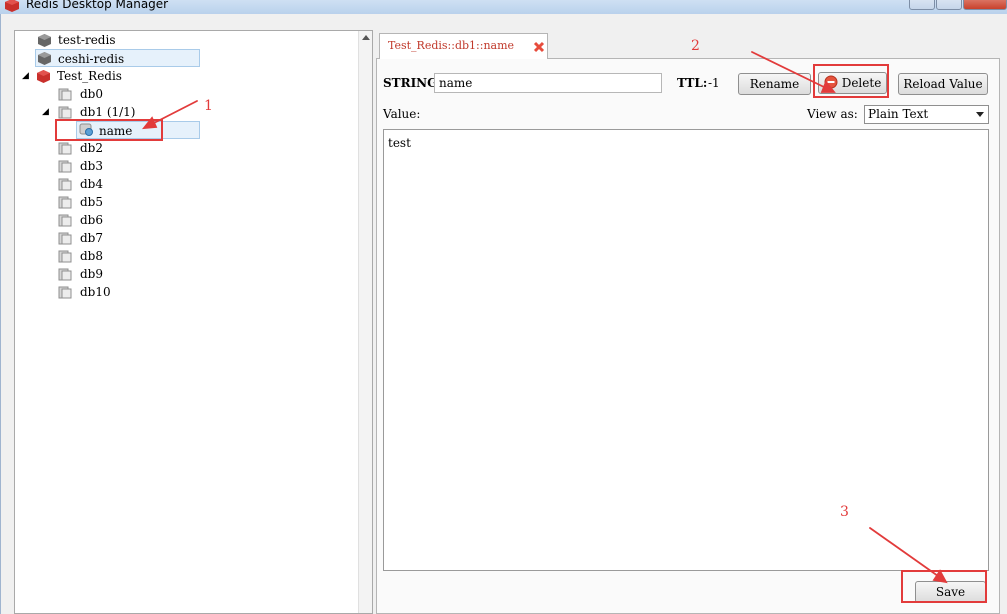  What do you see at coordinates (980, 114) in the screenshot?
I see `dropdown-arrow-icon` at bounding box center [980, 114].